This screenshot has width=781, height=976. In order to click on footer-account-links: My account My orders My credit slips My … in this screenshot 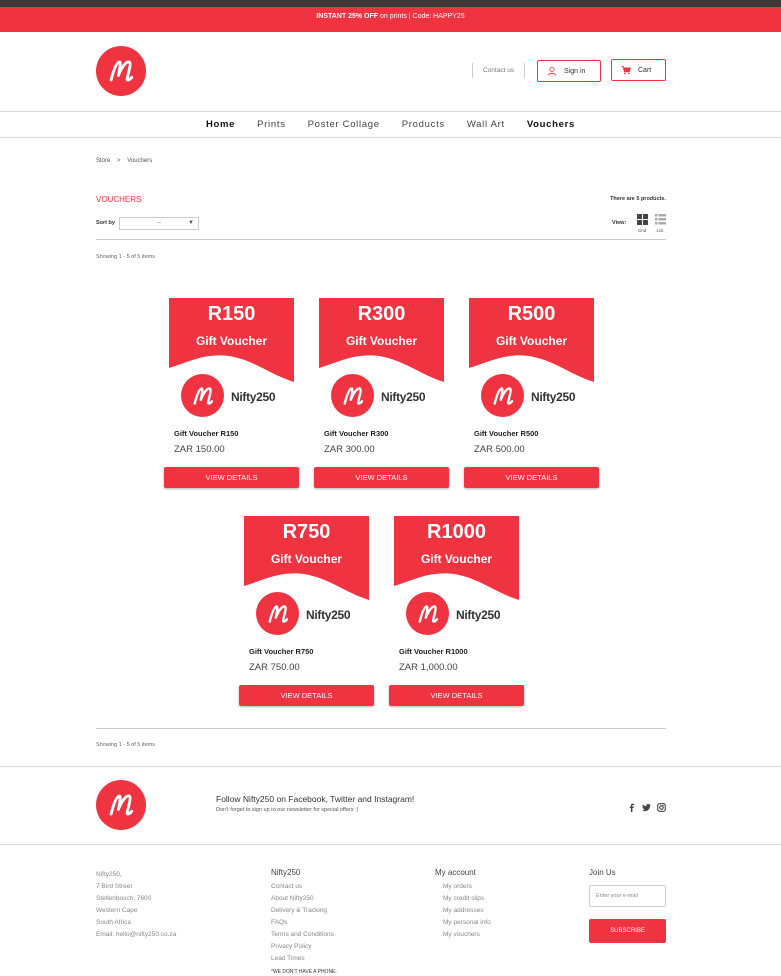, I will do `click(463, 904)`.